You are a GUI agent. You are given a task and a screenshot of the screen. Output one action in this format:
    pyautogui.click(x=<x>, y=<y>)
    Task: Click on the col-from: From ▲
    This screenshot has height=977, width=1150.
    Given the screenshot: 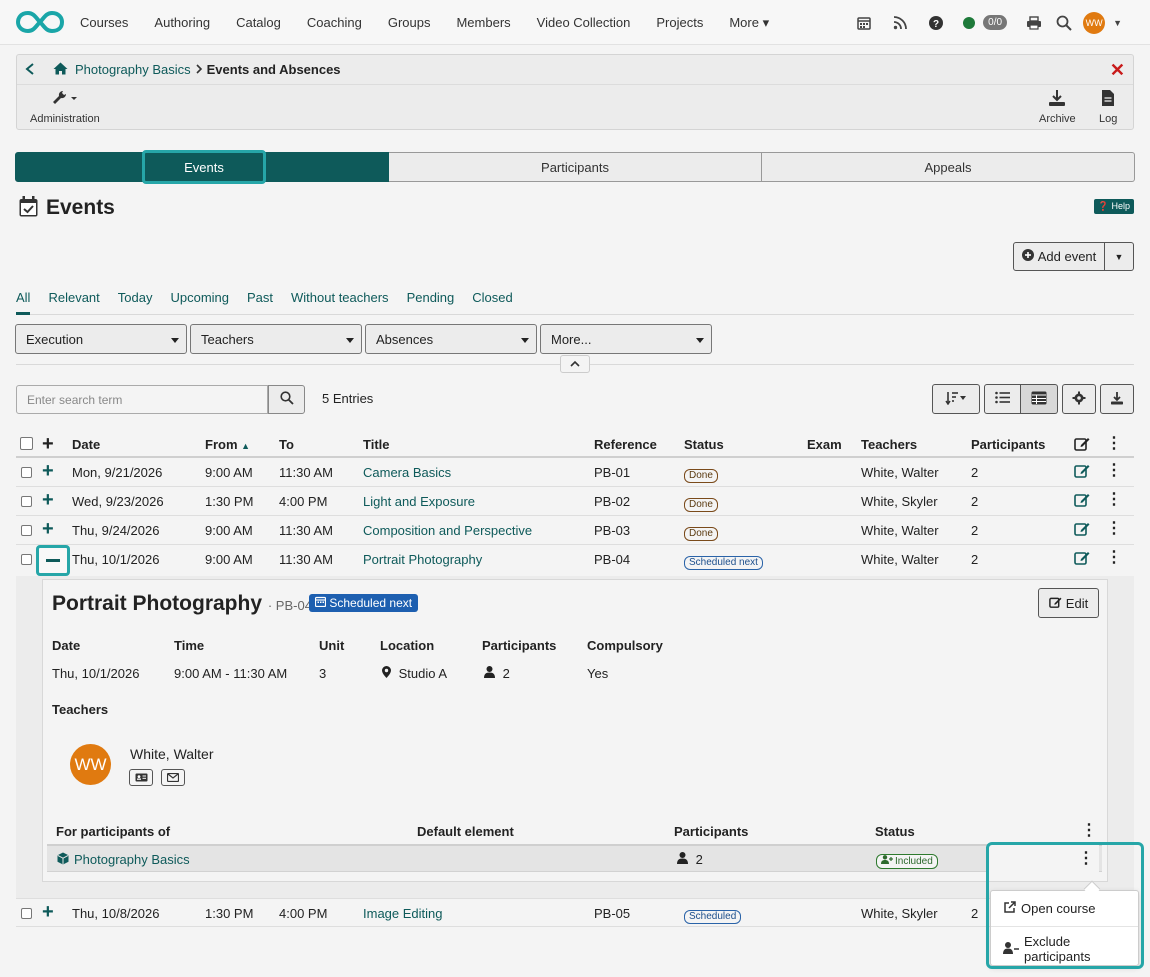 What is the action you would take?
    pyautogui.click(x=227, y=444)
    